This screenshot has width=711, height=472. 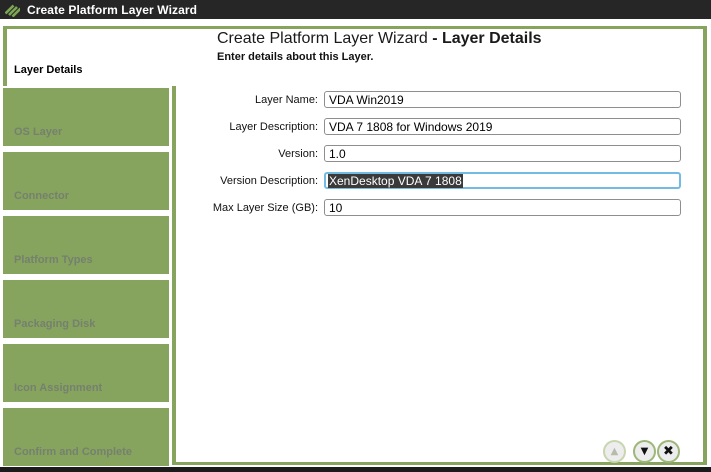 What do you see at coordinates (273, 127) in the screenshot?
I see `layer-description-label: Layer Description:` at bounding box center [273, 127].